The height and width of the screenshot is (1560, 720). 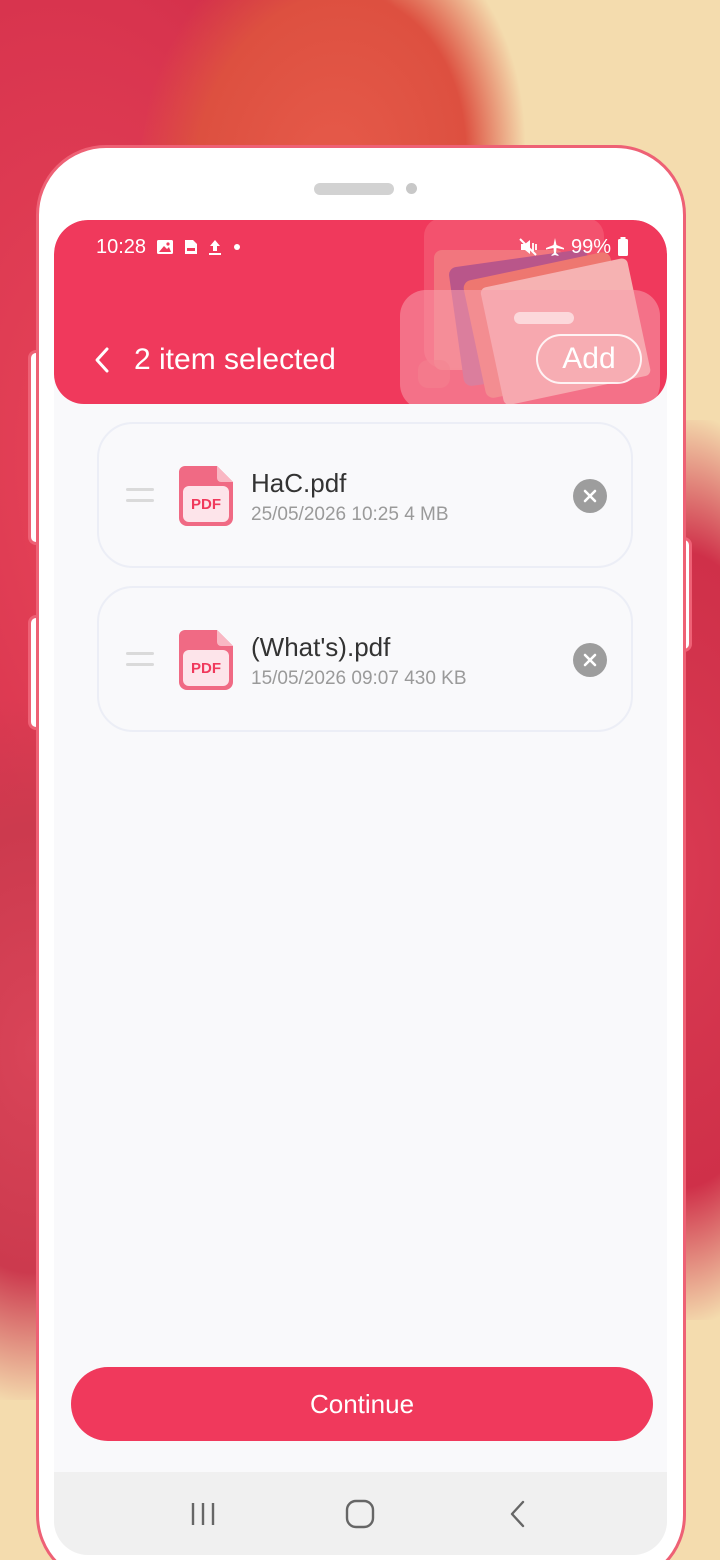 I want to click on list-item: PDF (What's).pdf 15/05/2026 09:07 430 KB, so click(x=365, y=659).